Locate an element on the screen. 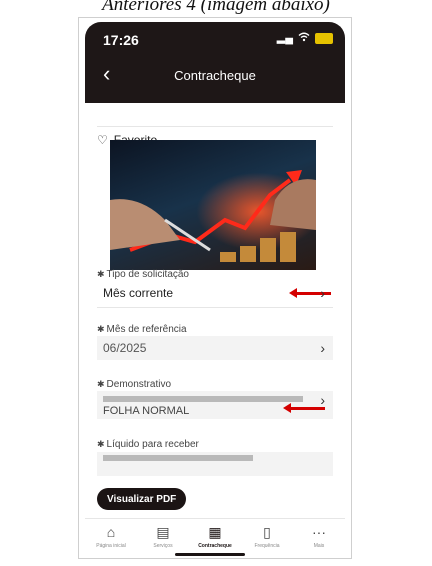 The image size is (432, 566). document-icon: ▯ is located at coordinates (267, 532).